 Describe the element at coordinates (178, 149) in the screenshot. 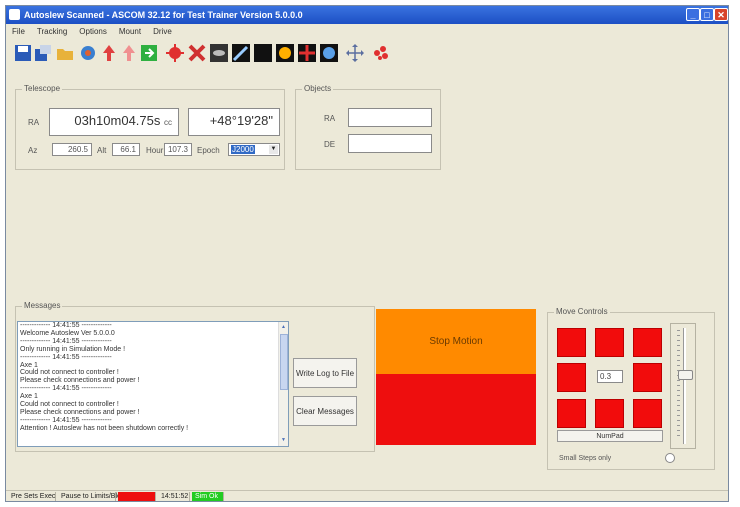

I see `hour-value: 107.3` at that location.